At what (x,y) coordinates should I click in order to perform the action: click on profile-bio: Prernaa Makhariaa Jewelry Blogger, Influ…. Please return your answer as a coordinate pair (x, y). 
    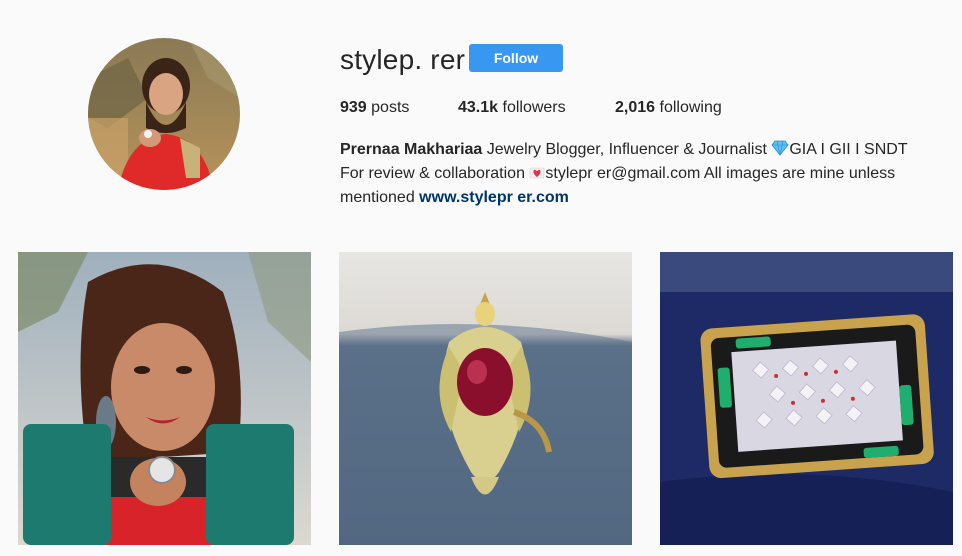
    Looking at the image, I should click on (645, 174).